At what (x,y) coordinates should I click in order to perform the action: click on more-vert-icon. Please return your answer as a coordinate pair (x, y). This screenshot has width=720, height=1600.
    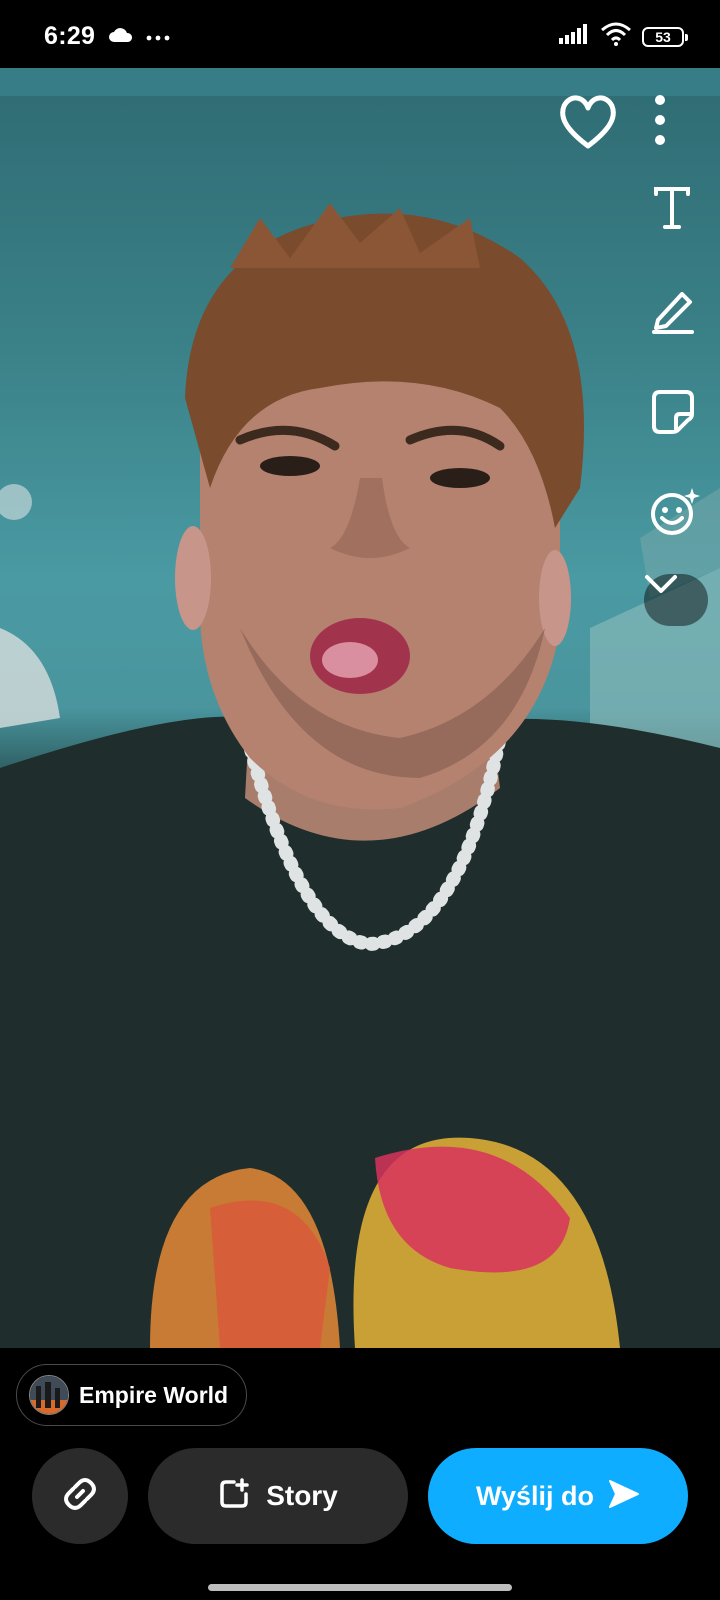
    Looking at the image, I should click on (676, 122).